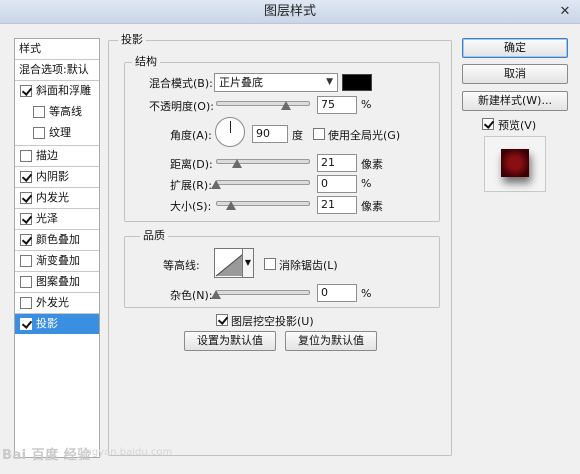 This screenshot has width=580, height=474. I want to click on style-item-label: 图案叠加, so click(58, 281).